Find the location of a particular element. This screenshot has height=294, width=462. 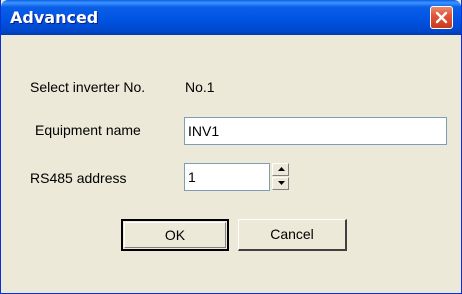

equipment-name-label: Equipment name is located at coordinates (88, 130).